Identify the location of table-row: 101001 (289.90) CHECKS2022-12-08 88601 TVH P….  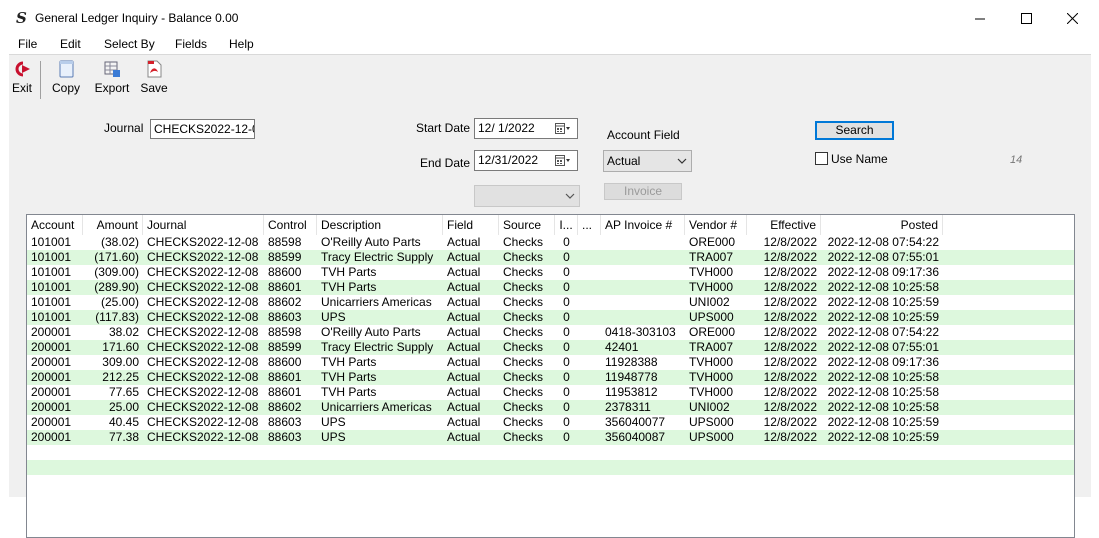
(550, 287).